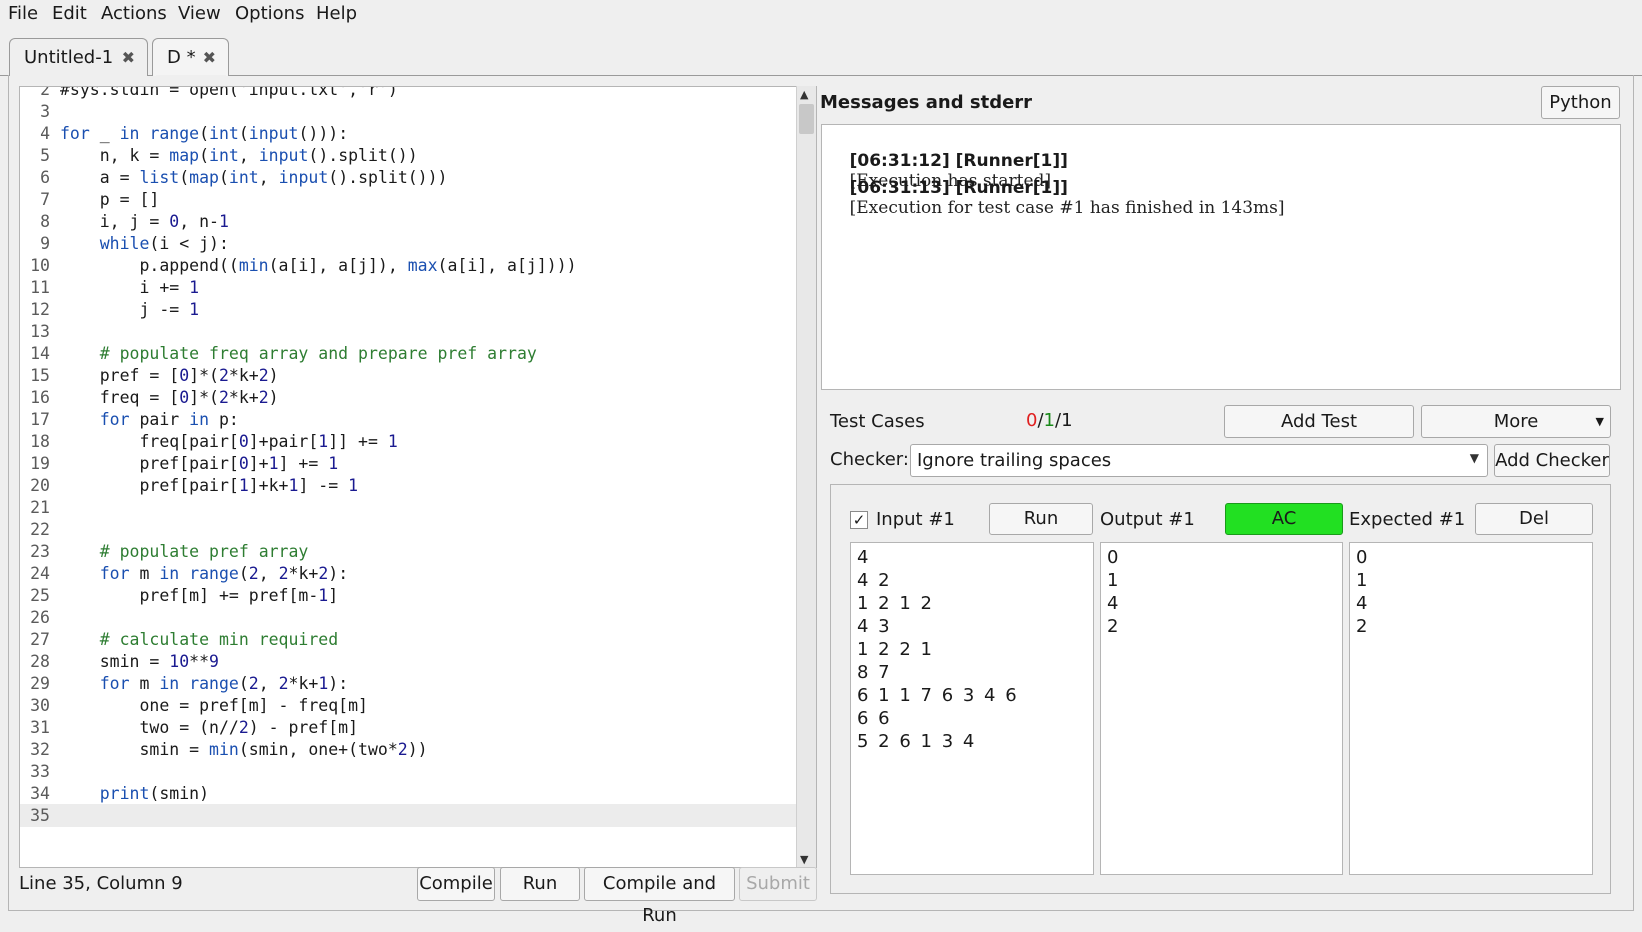 The height and width of the screenshot is (932, 1642). Describe the element at coordinates (40, 419) in the screenshot. I see `line-number: 17` at that location.